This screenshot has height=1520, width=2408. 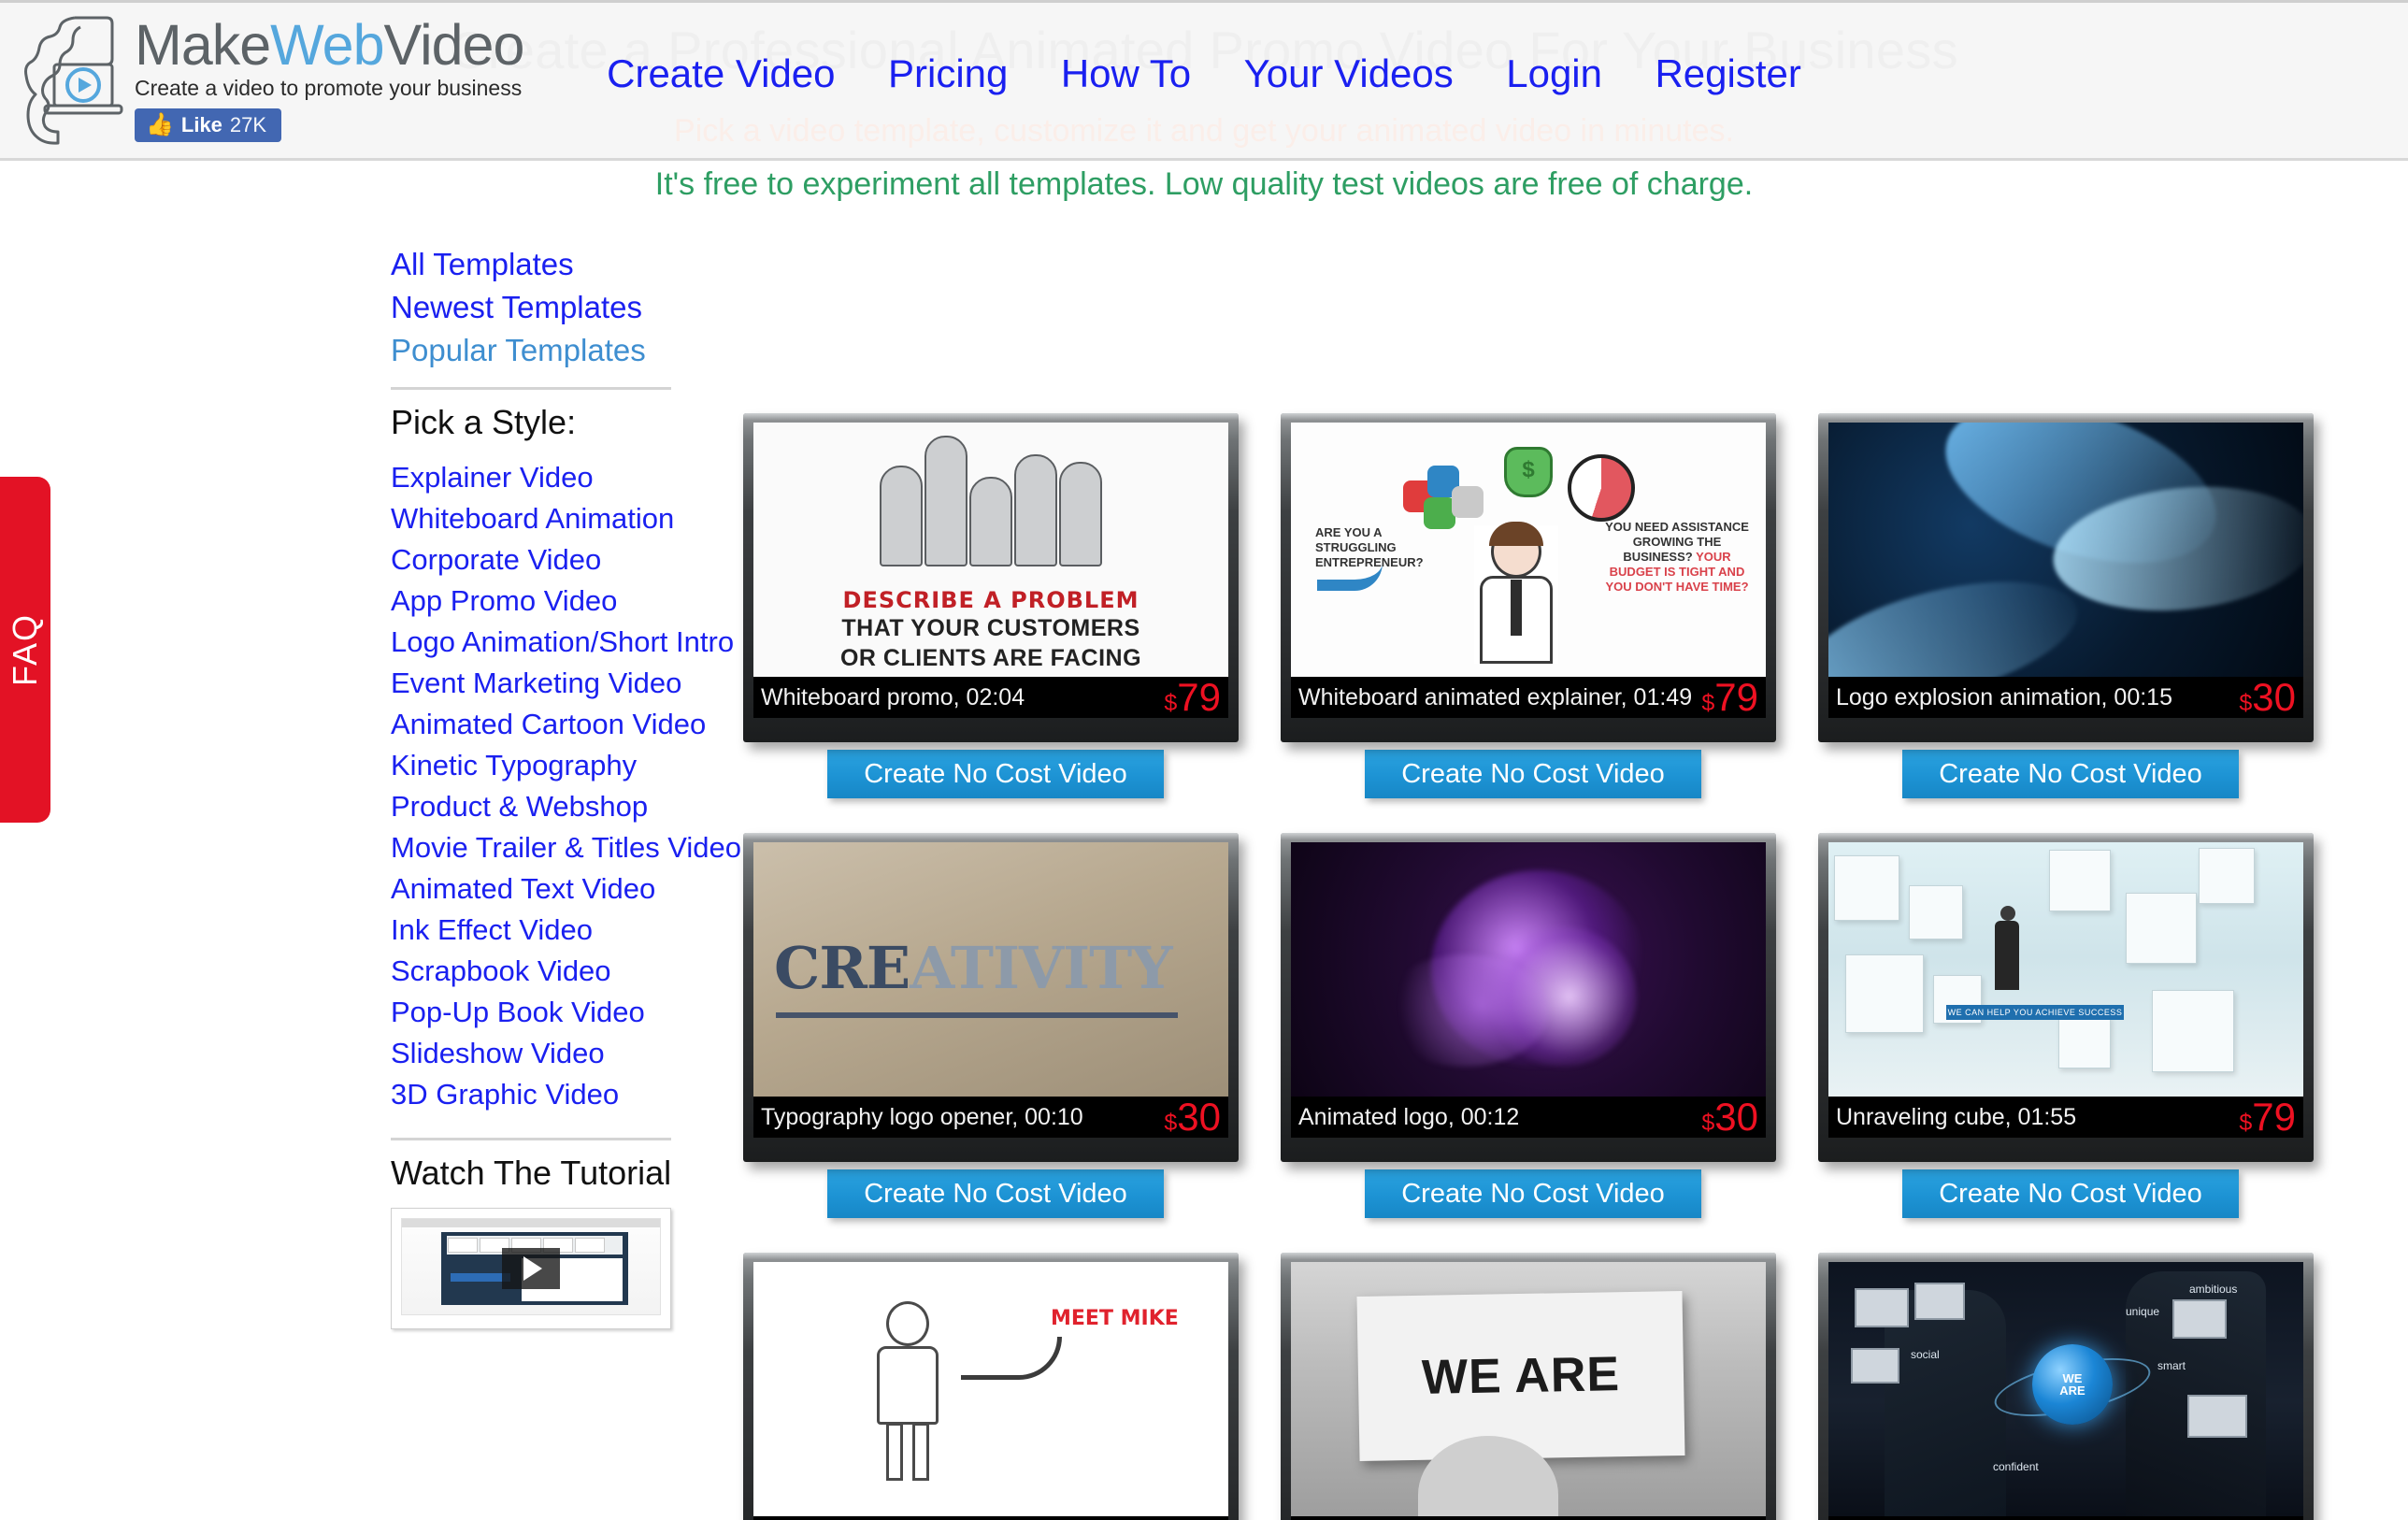 What do you see at coordinates (531, 930) in the screenshot?
I see `sidebar-style-ink-effect-video: Ink Effect Video` at bounding box center [531, 930].